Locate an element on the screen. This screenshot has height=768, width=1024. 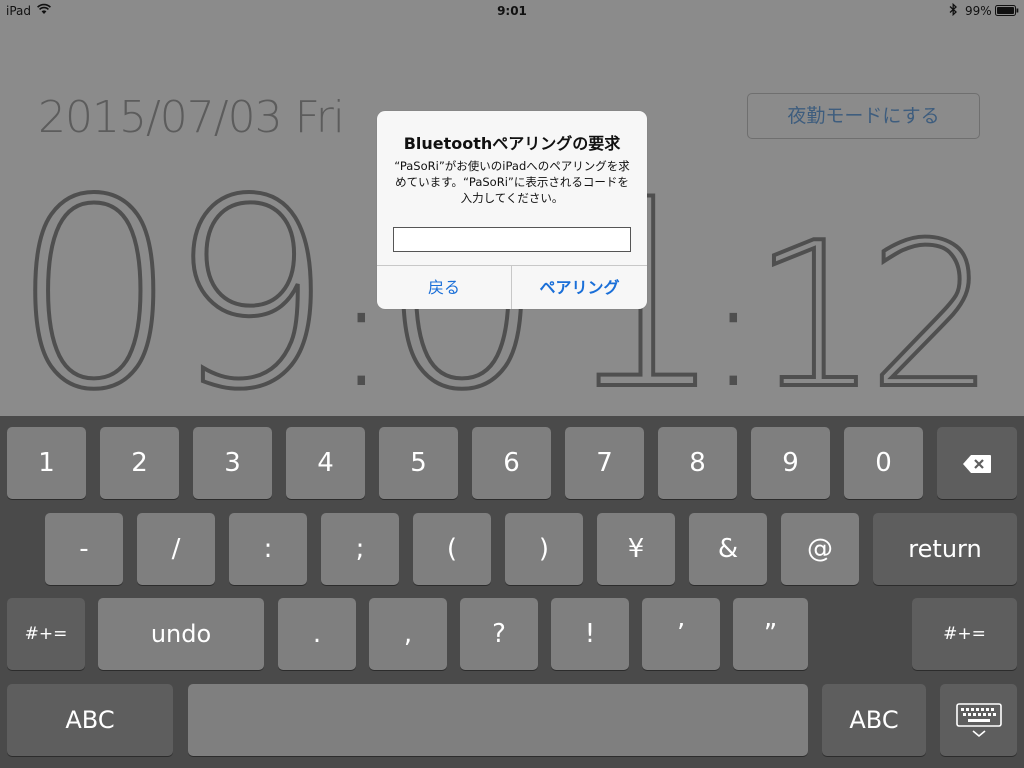
return-key: return is located at coordinates (945, 549).